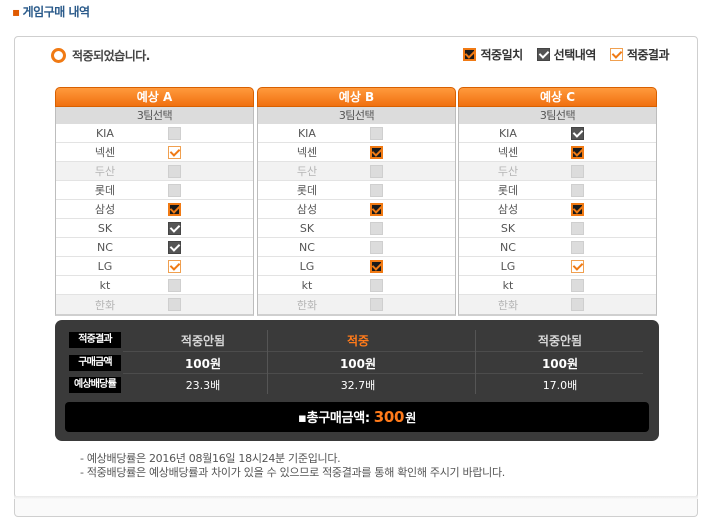 This screenshot has width=711, height=526. Describe the element at coordinates (357, 417) in the screenshot. I see `total-purchase-bar: ▪총구매금액: 300원` at that location.